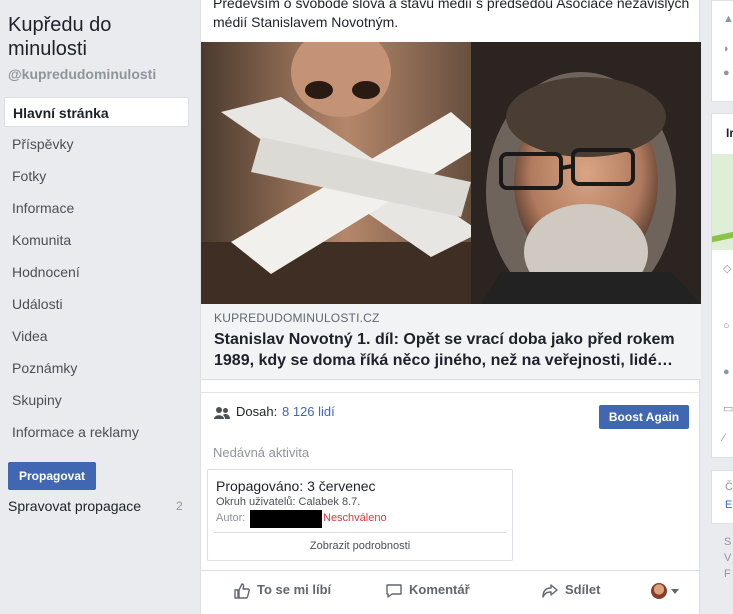 This screenshot has width=733, height=614. What do you see at coordinates (222, 413) in the screenshot?
I see `people-icon` at bounding box center [222, 413].